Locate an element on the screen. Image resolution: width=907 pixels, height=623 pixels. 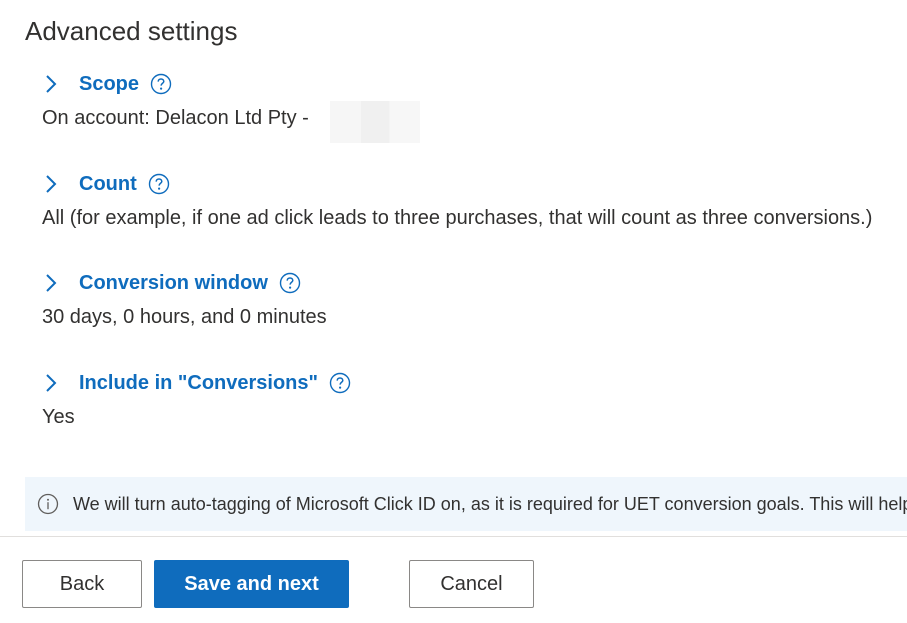
redacted-account-id is located at coordinates (369, 122).